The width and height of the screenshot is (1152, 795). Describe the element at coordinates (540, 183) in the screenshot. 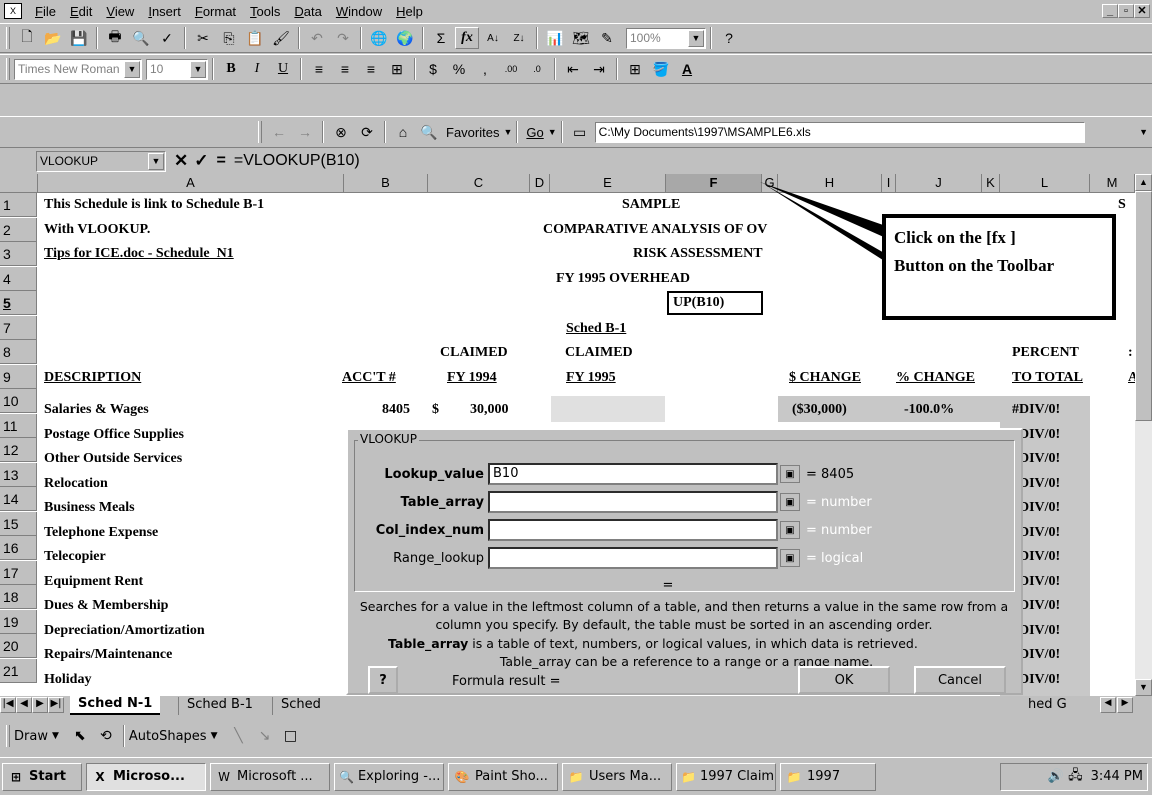

I see `column-header-d: D` at that location.